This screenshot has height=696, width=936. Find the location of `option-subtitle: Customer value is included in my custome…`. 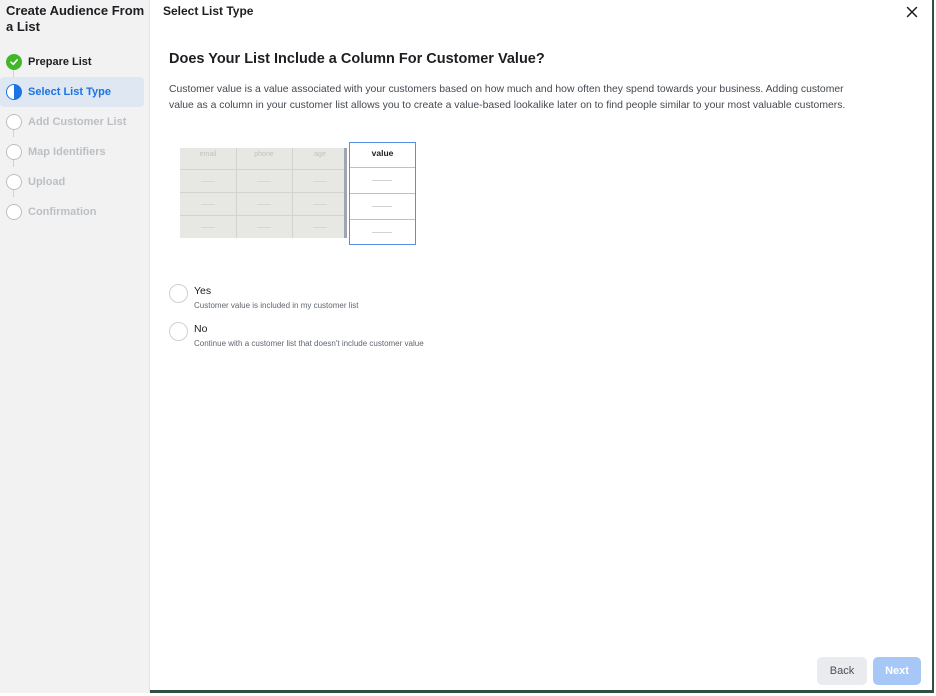

option-subtitle: Customer value is included in my custome… is located at coordinates (276, 305).